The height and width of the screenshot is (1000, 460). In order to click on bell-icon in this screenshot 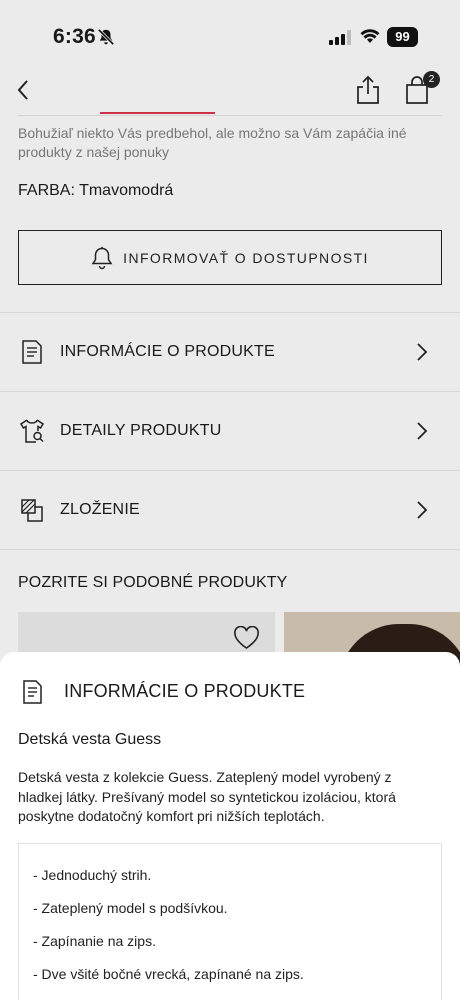, I will do `click(102, 257)`.